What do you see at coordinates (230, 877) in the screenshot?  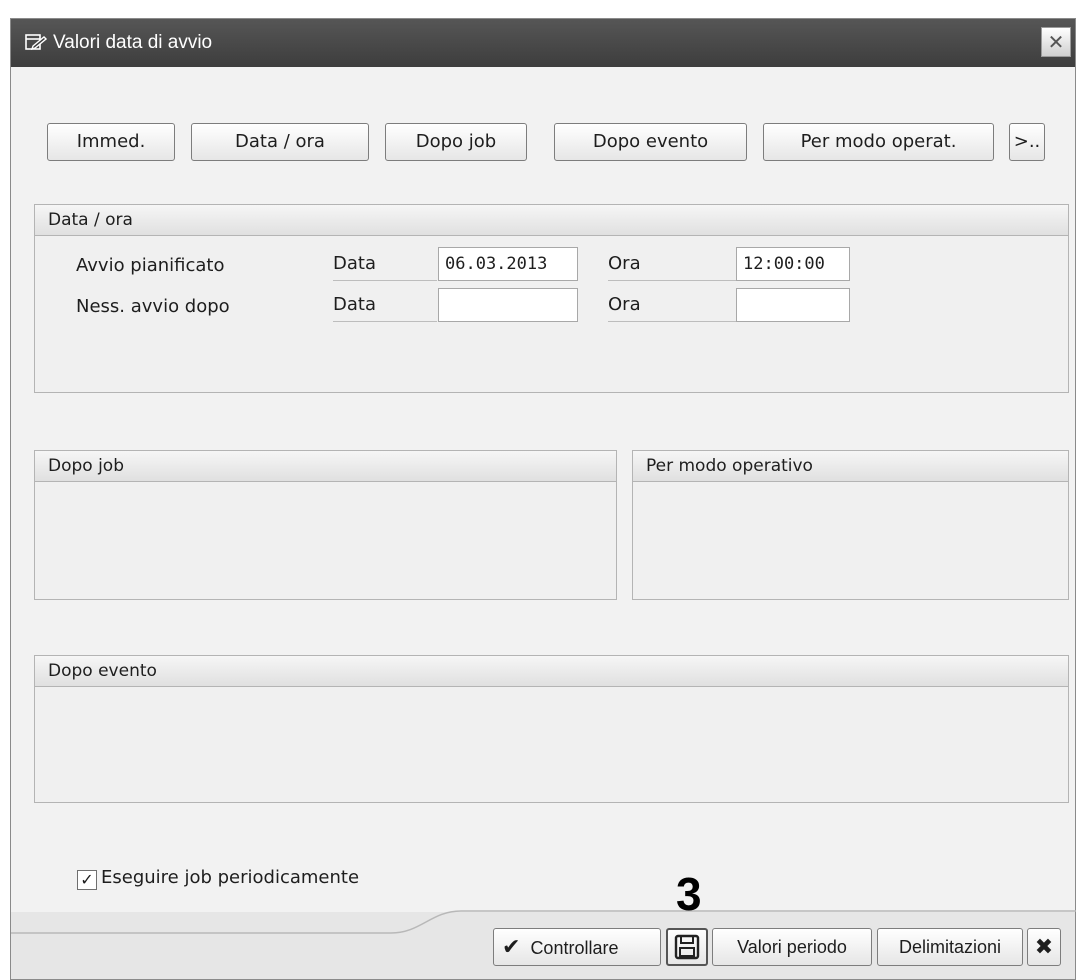 I see `periodic-checkbox-label: Eseguire job periodicamente` at bounding box center [230, 877].